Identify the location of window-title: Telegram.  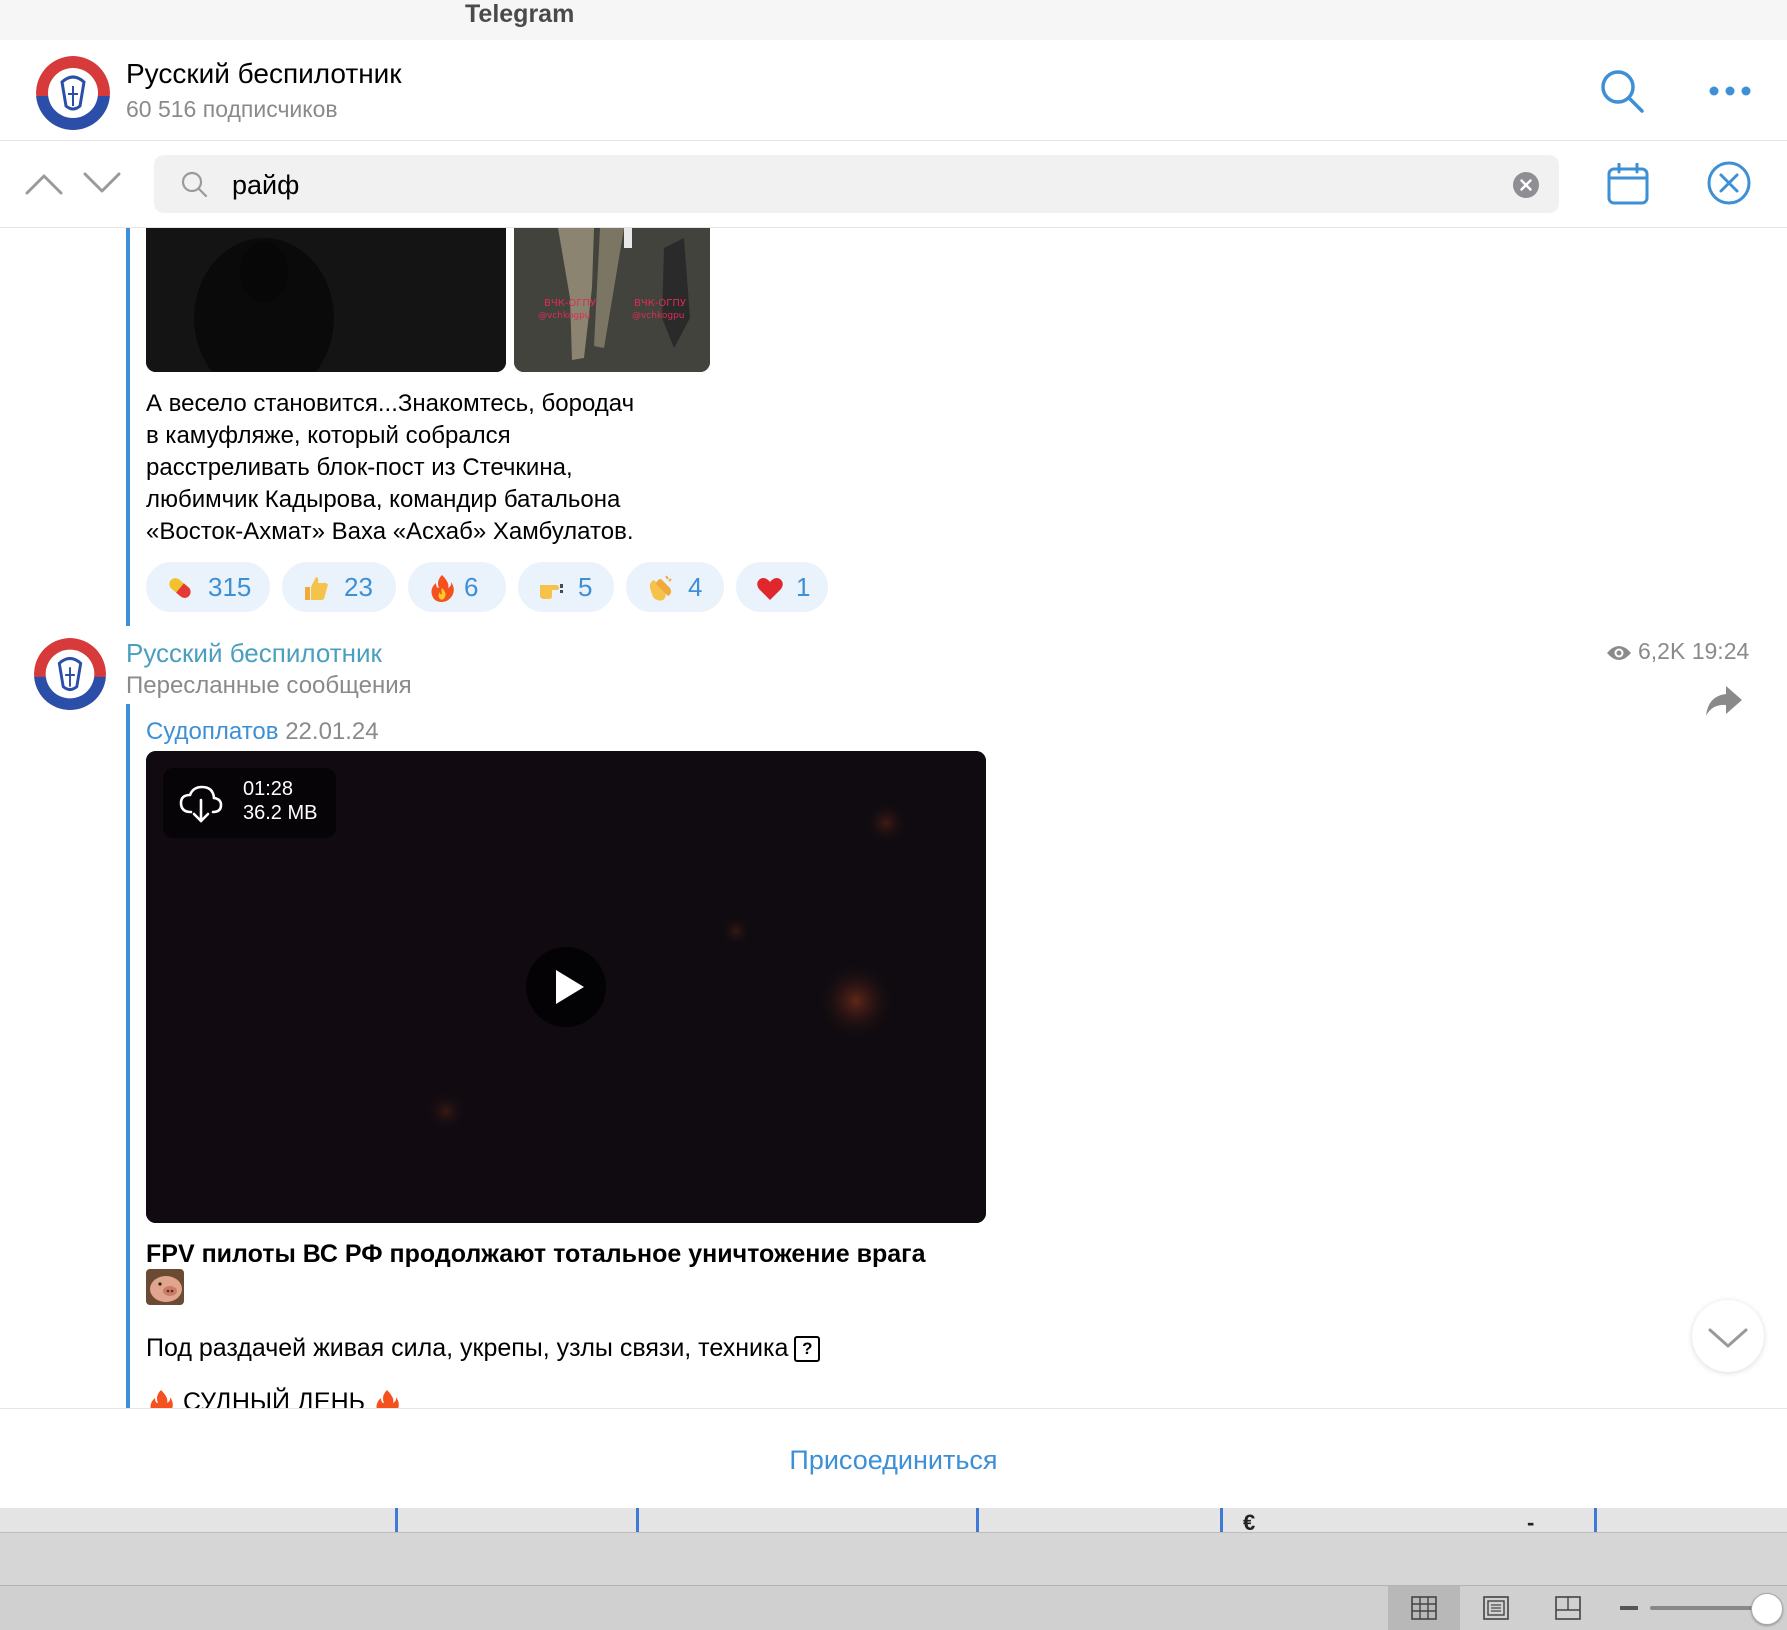
(520, 14).